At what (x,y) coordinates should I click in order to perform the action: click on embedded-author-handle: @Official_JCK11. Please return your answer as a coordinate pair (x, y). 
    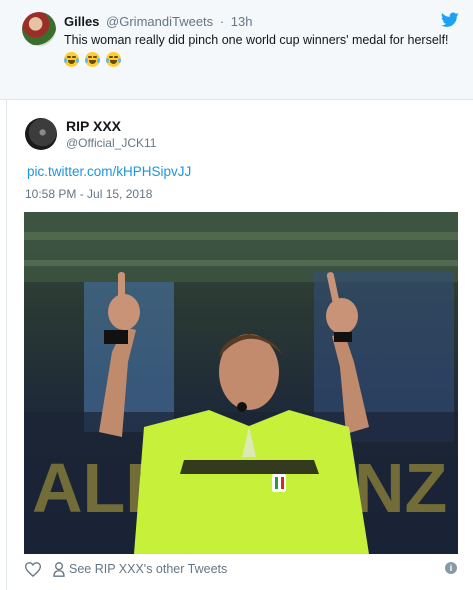
    Looking at the image, I should click on (111, 143).